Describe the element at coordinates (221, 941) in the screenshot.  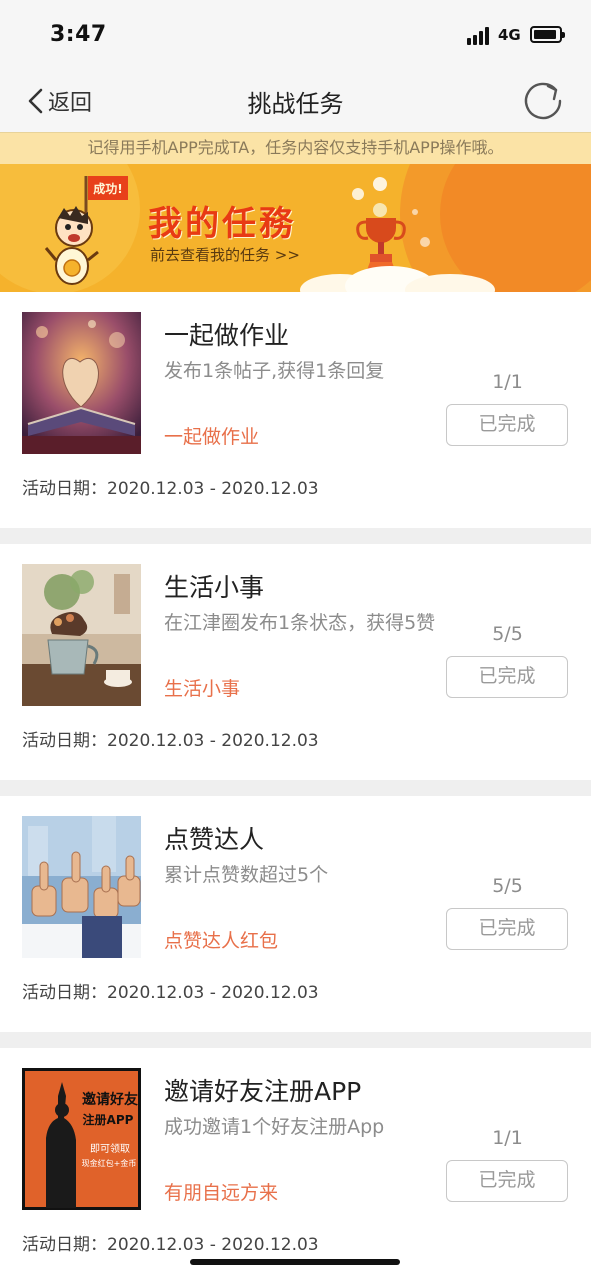
I see `task-reward: 点赞达人红包` at that location.